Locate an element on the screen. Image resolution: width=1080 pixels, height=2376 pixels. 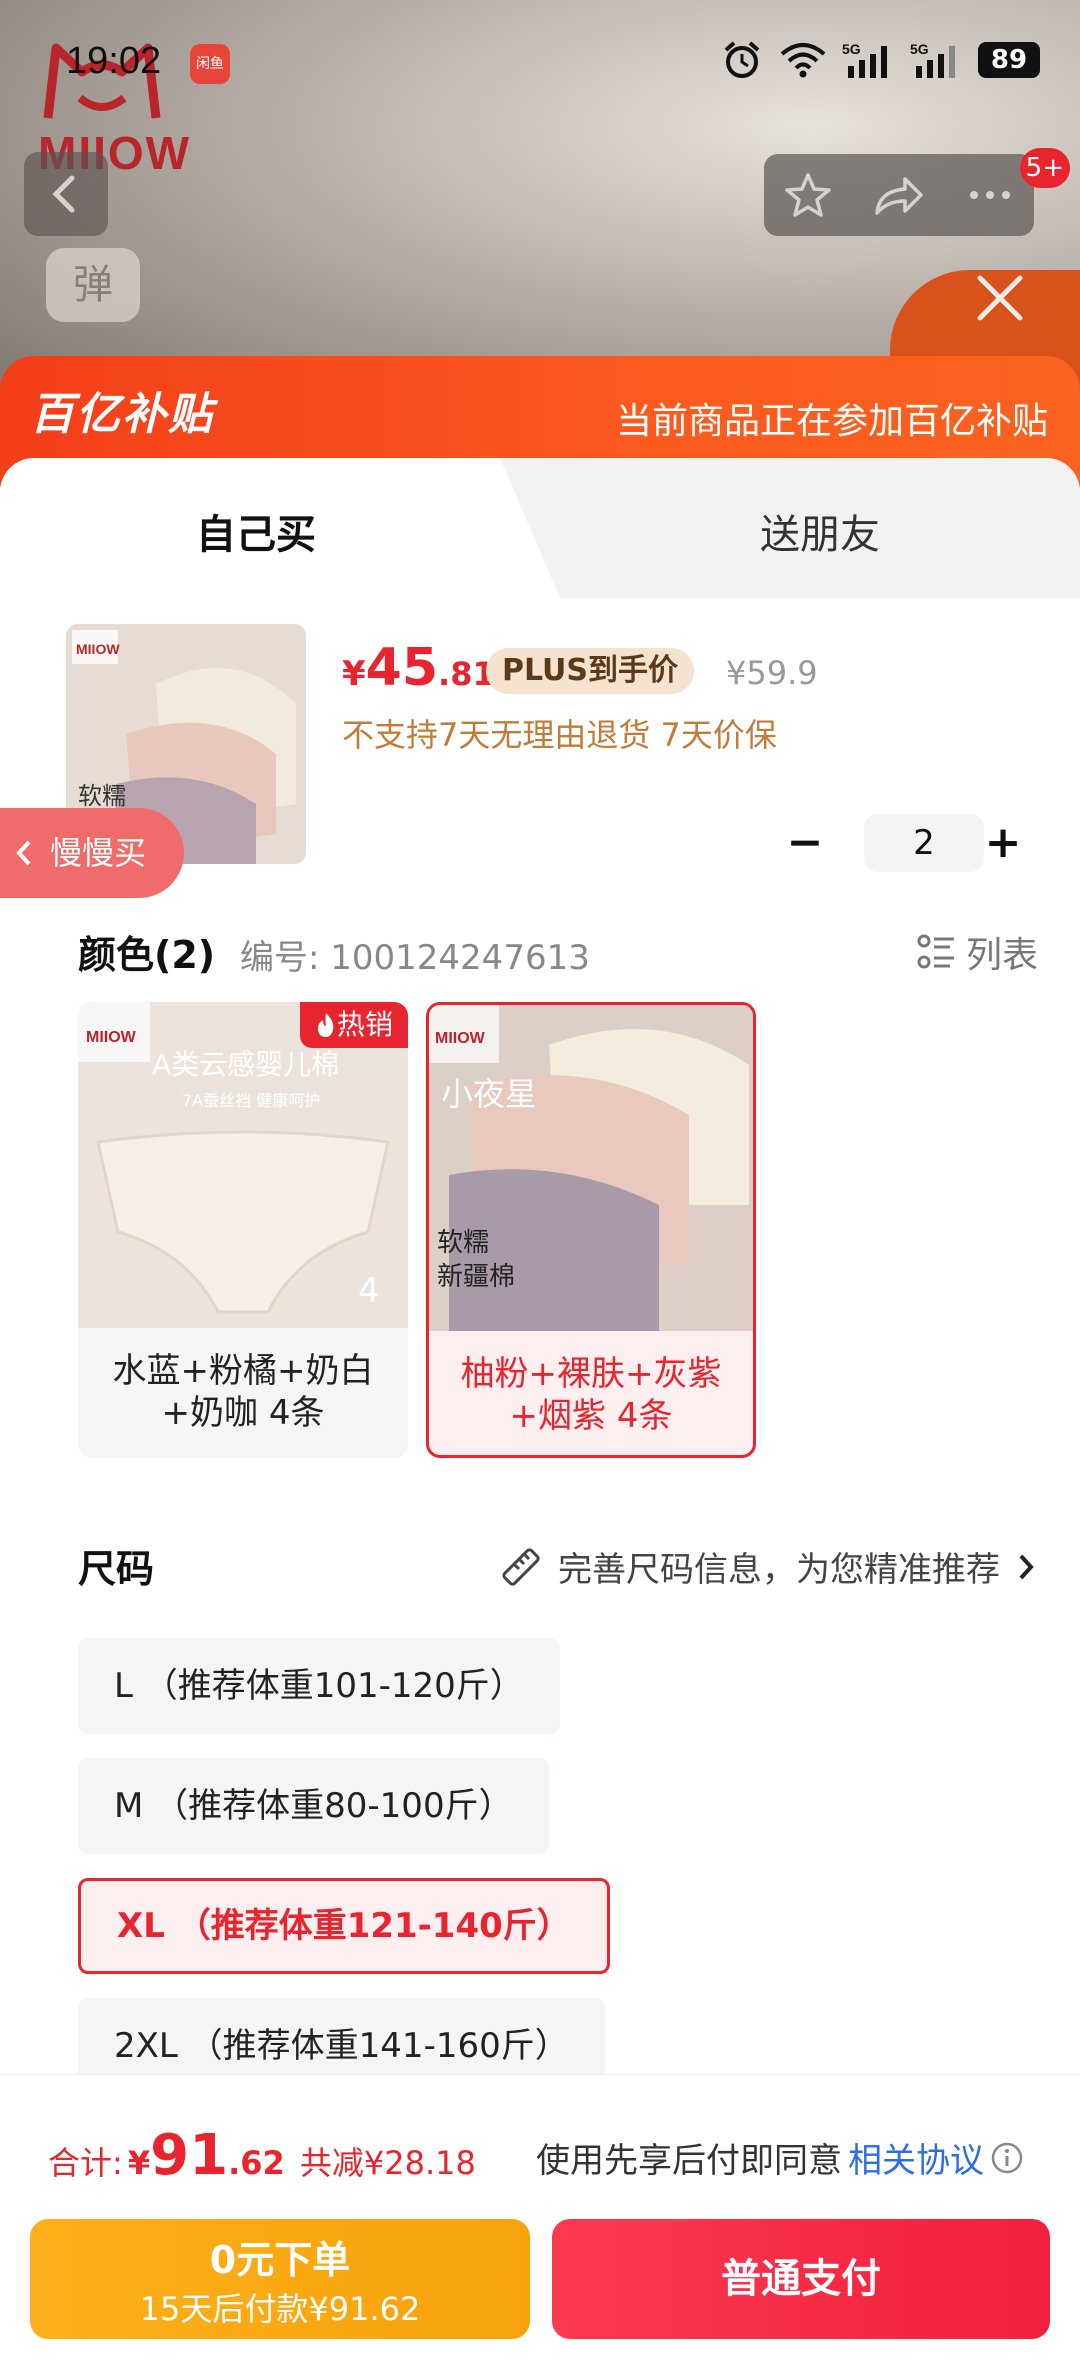
list-view-toggle: 列表 is located at coordinates (977, 952).